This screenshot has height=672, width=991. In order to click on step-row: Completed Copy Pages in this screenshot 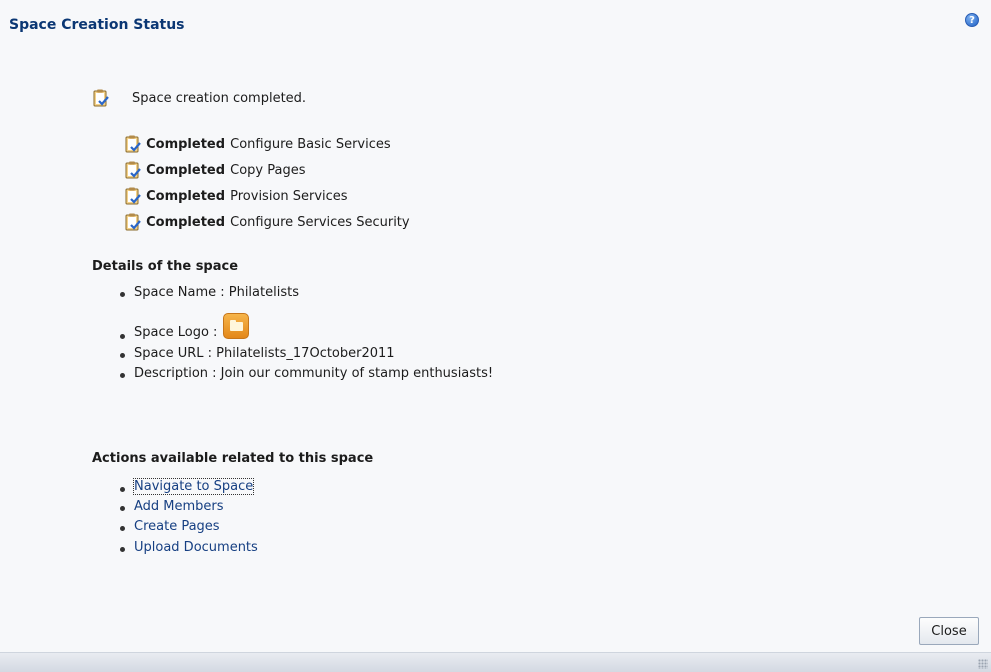, I will do `click(267, 172)`.